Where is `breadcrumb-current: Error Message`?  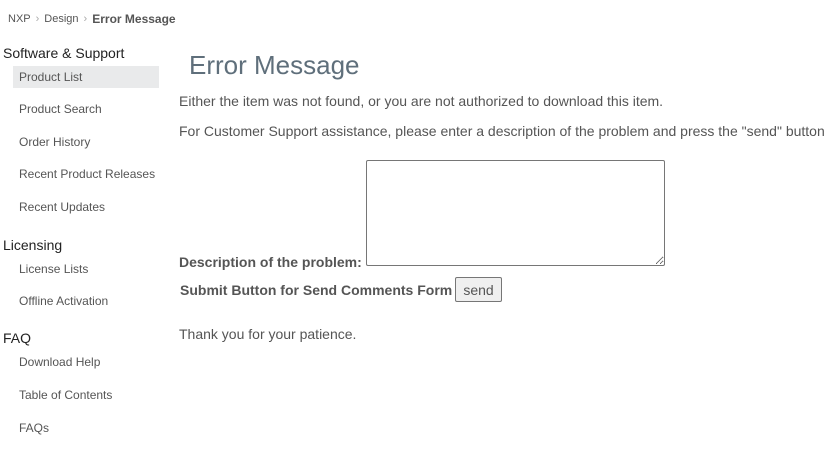 breadcrumb-current: Error Message is located at coordinates (134, 19).